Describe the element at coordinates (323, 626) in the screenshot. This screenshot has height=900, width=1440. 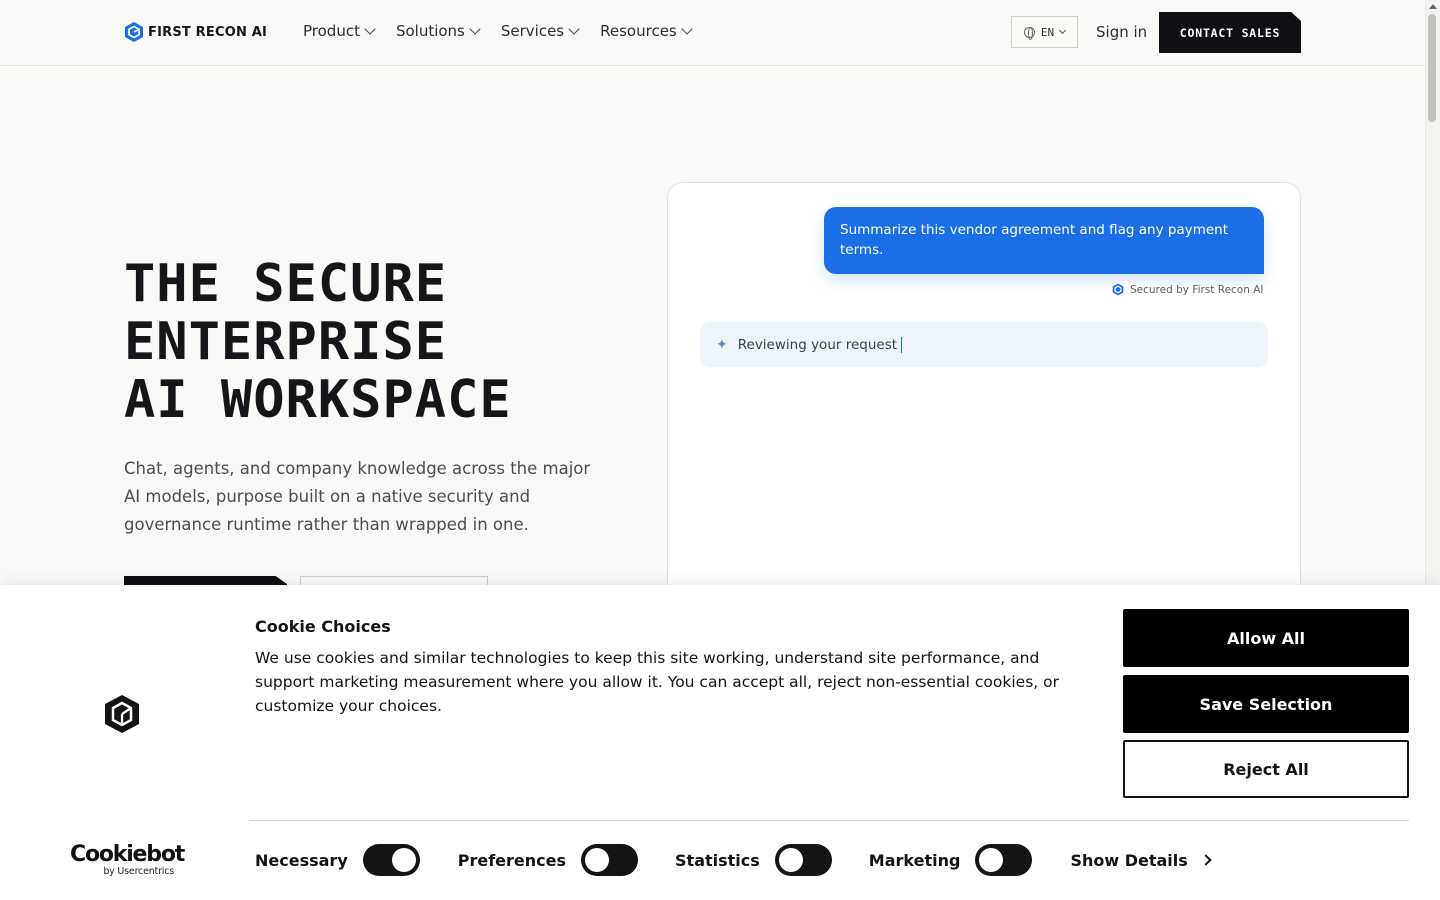
I see `cookie-title: Cookie Choices` at that location.